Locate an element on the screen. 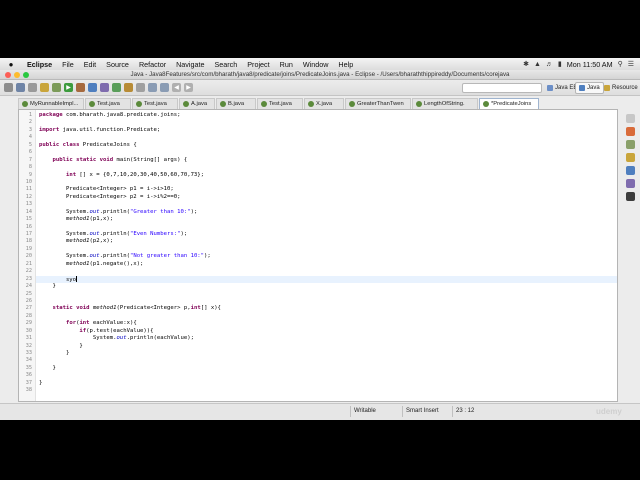  code-text: Predicate<Integer> p1 = i->i>10; is located at coordinates (106, 189).